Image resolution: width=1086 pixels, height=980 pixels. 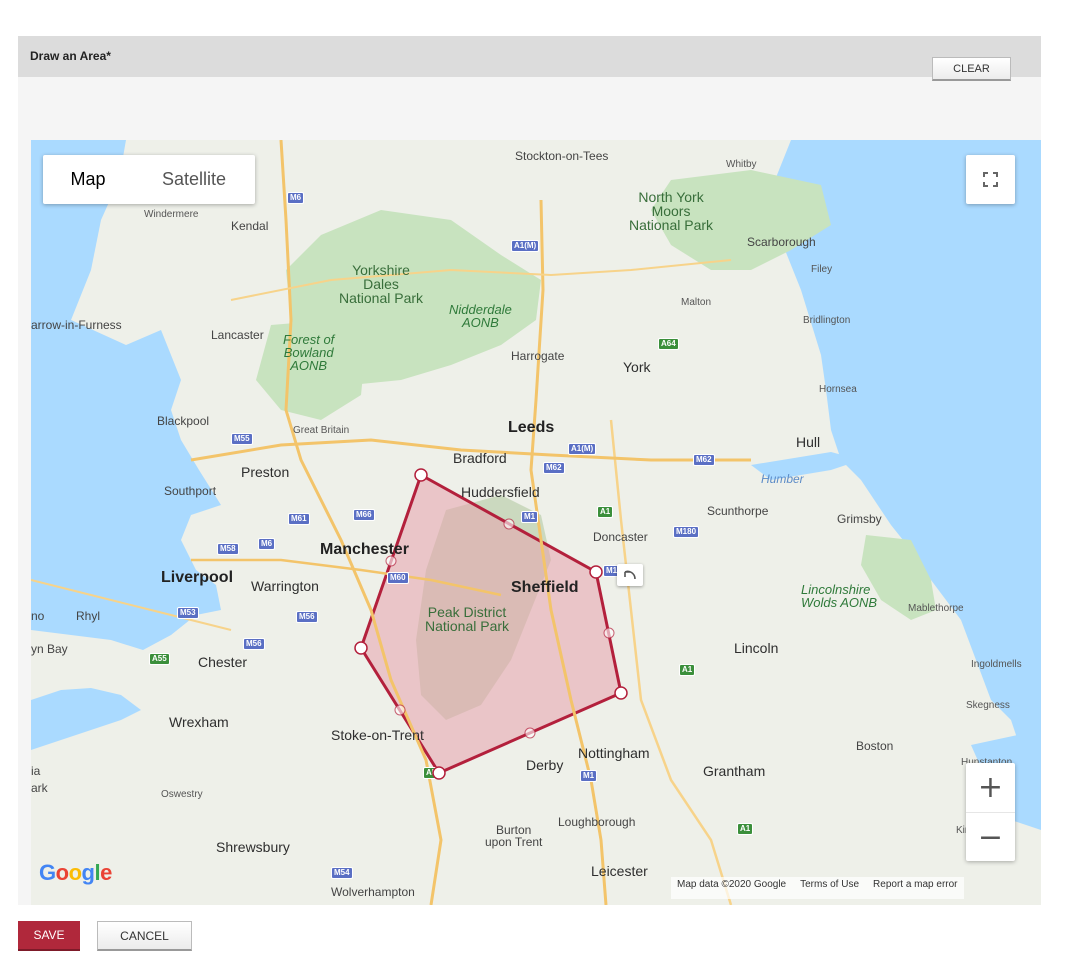 I want to click on fullscreen-button, so click(x=990, y=179).